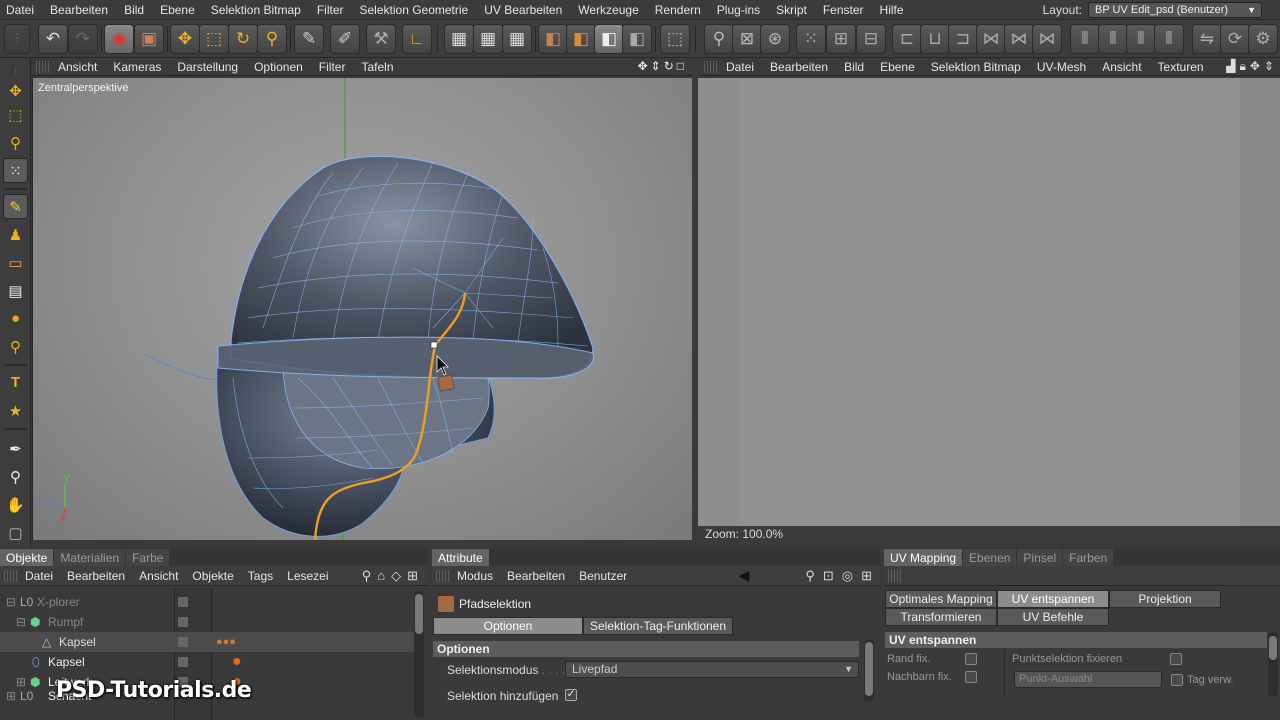 The height and width of the screenshot is (720, 1280). What do you see at coordinates (1061, 67) in the screenshot?
I see `uv-menu-uv-mesh: UV-Mesh` at bounding box center [1061, 67].